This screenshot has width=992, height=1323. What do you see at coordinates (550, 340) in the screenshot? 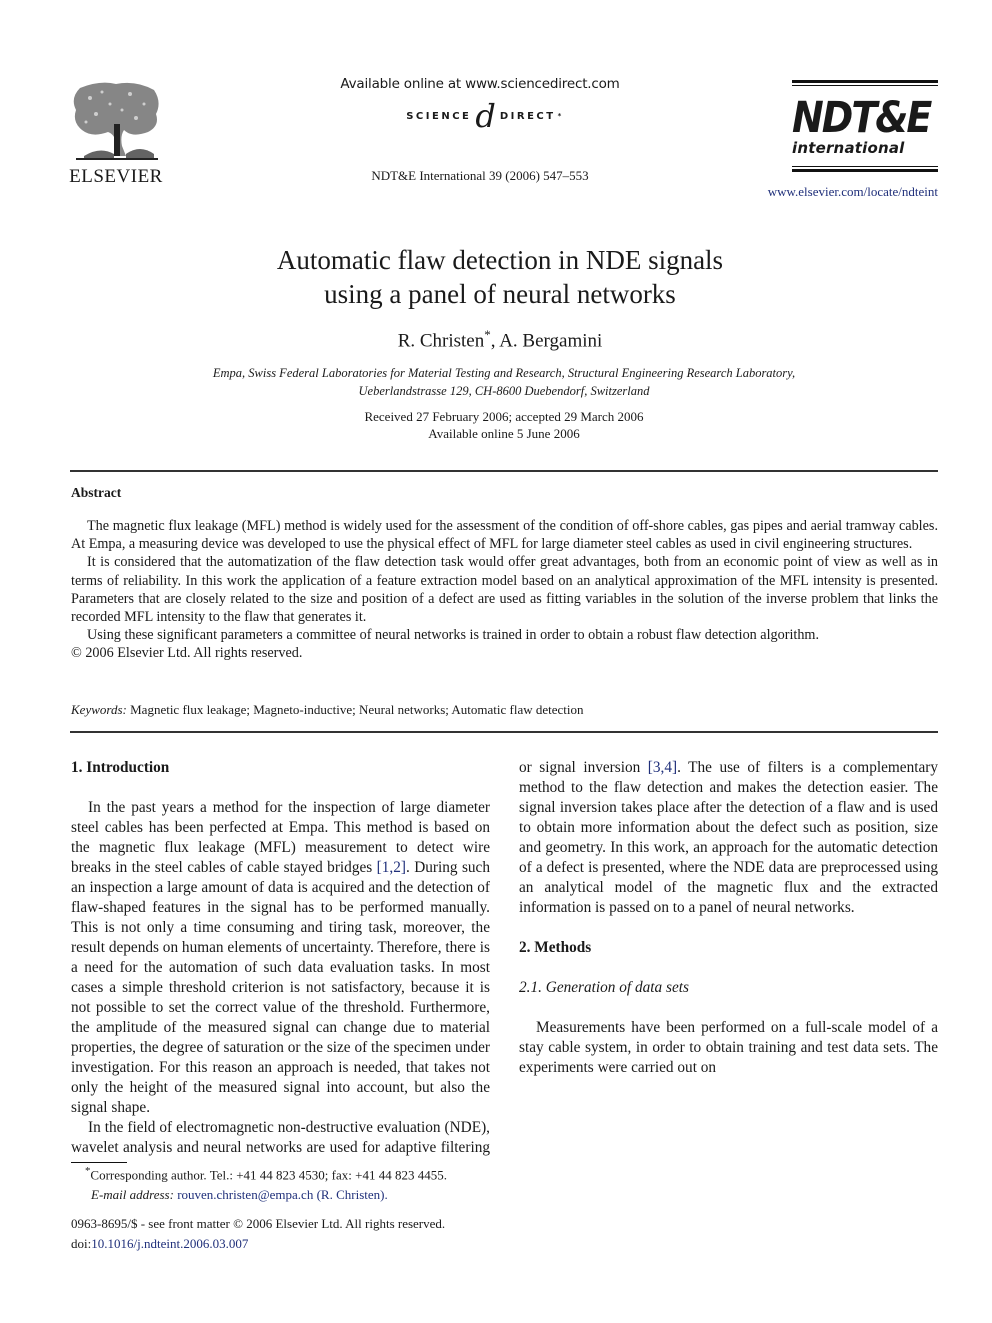
I see `author-name: A. Bergamini` at bounding box center [550, 340].